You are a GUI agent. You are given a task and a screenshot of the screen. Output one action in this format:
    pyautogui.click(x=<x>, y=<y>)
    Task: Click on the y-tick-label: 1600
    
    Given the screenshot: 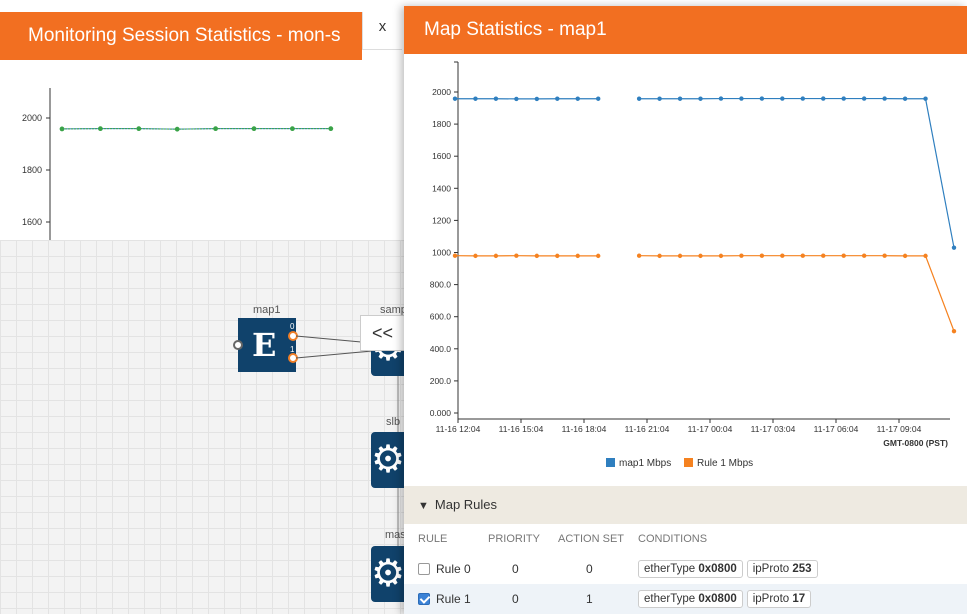 What is the action you would take?
    pyautogui.click(x=441, y=156)
    